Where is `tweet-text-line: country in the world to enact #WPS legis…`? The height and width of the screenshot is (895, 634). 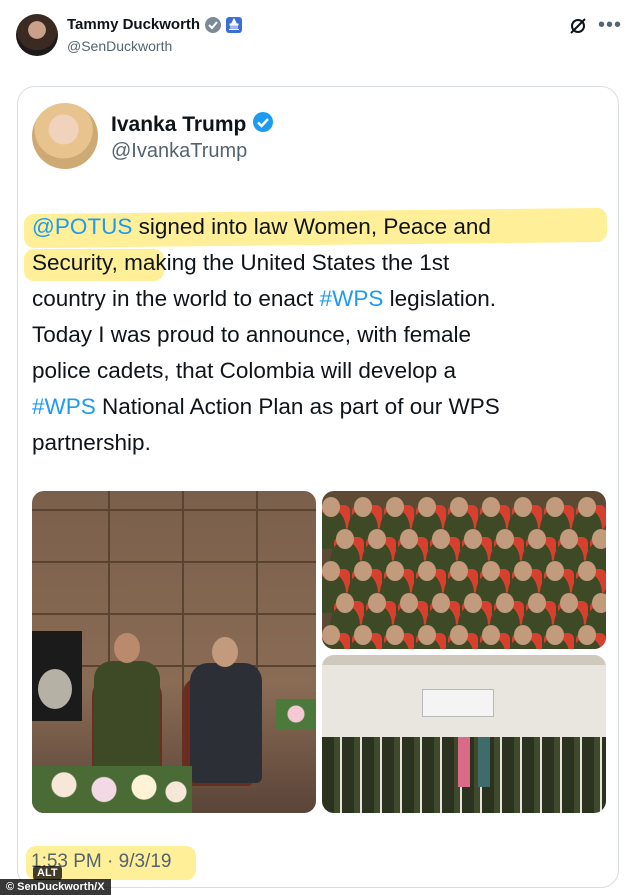
tweet-text-line: country in the world to enact #WPS legis… is located at coordinates (319, 299).